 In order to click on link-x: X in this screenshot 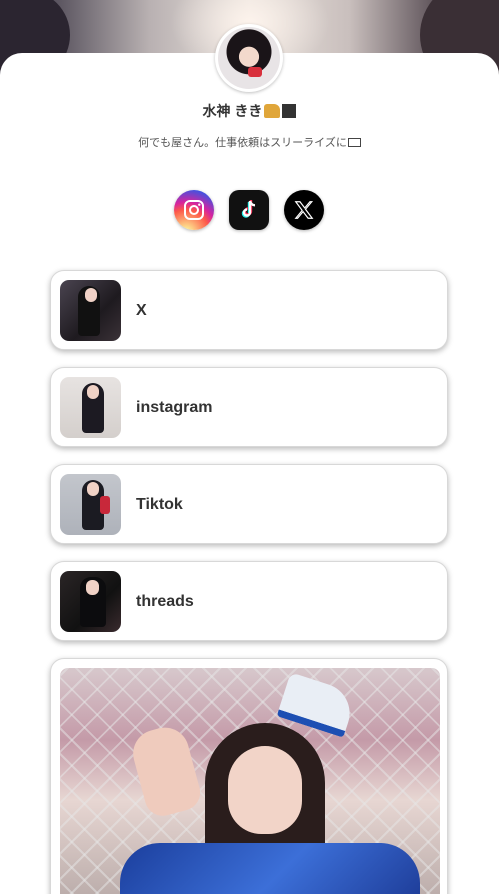, I will do `click(249, 310)`.